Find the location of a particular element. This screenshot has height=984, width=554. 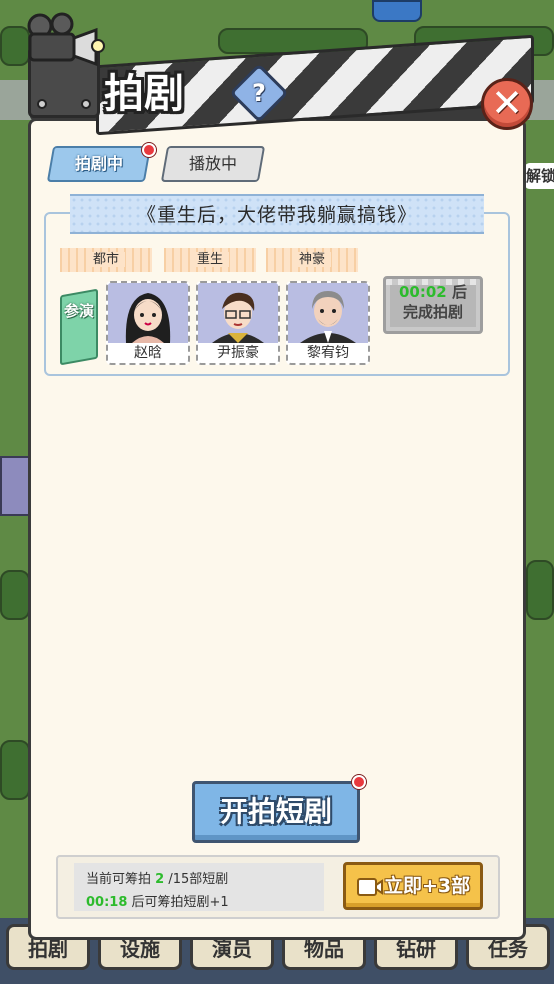

cast-ribbon: 参演 is located at coordinates (79, 327).